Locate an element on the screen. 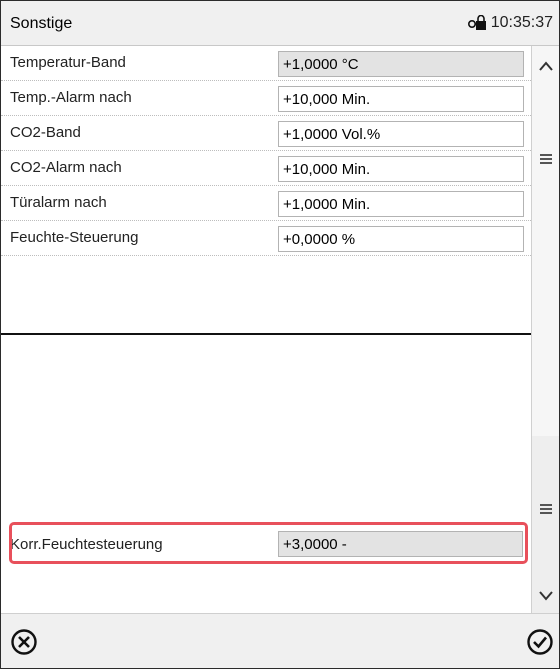  setting-label: CO2-Alarm nach is located at coordinates (66, 167).